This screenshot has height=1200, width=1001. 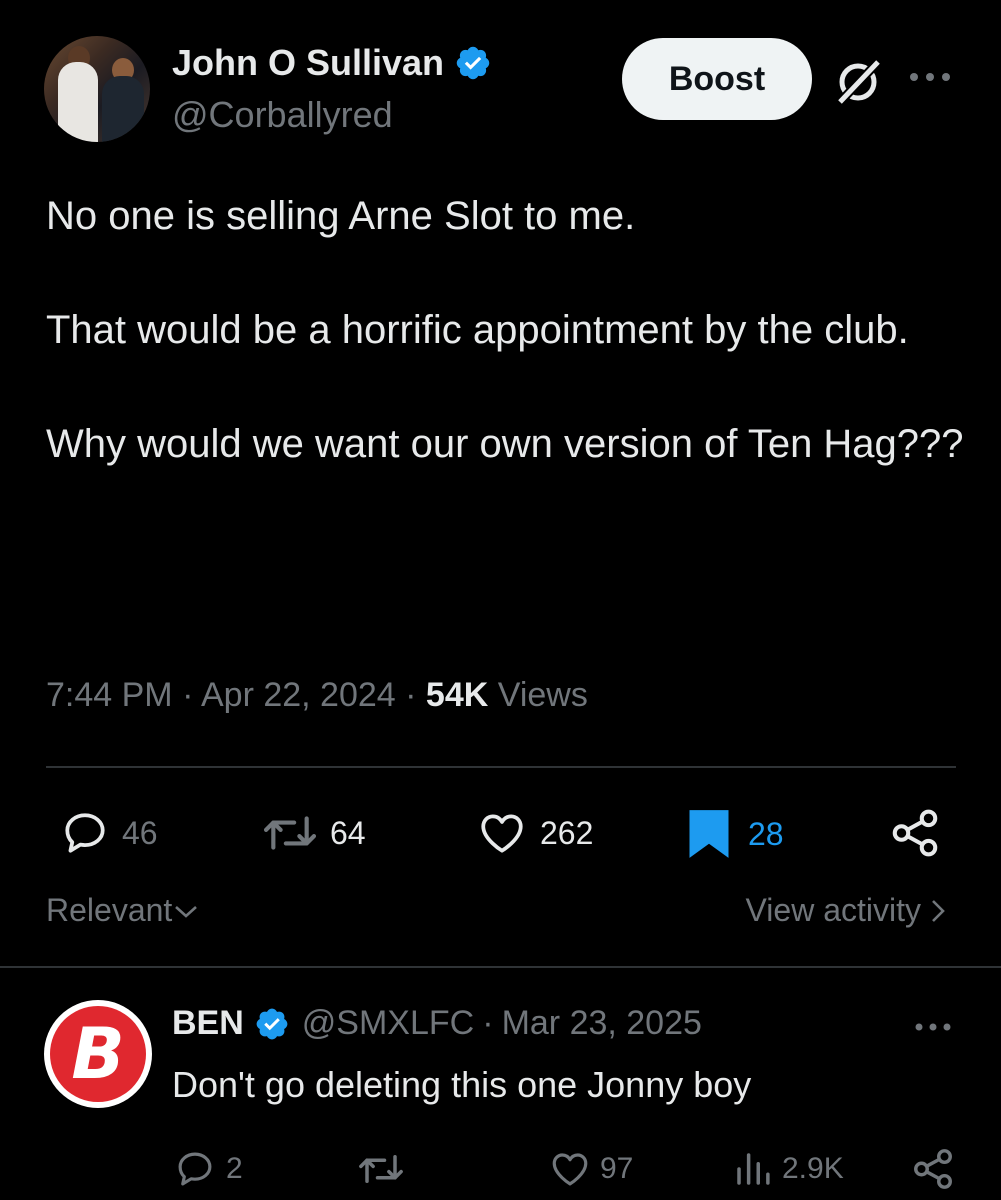 What do you see at coordinates (567, 832) in the screenshot?
I see `like-count: 262` at bounding box center [567, 832].